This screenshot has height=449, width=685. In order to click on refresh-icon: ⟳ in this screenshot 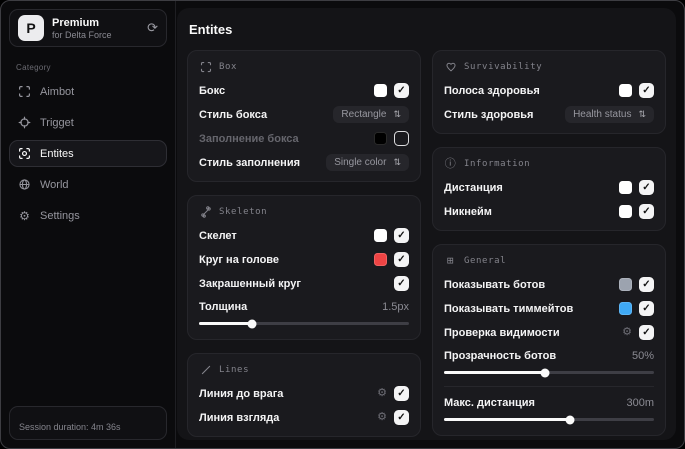, I will do `click(152, 28)`.